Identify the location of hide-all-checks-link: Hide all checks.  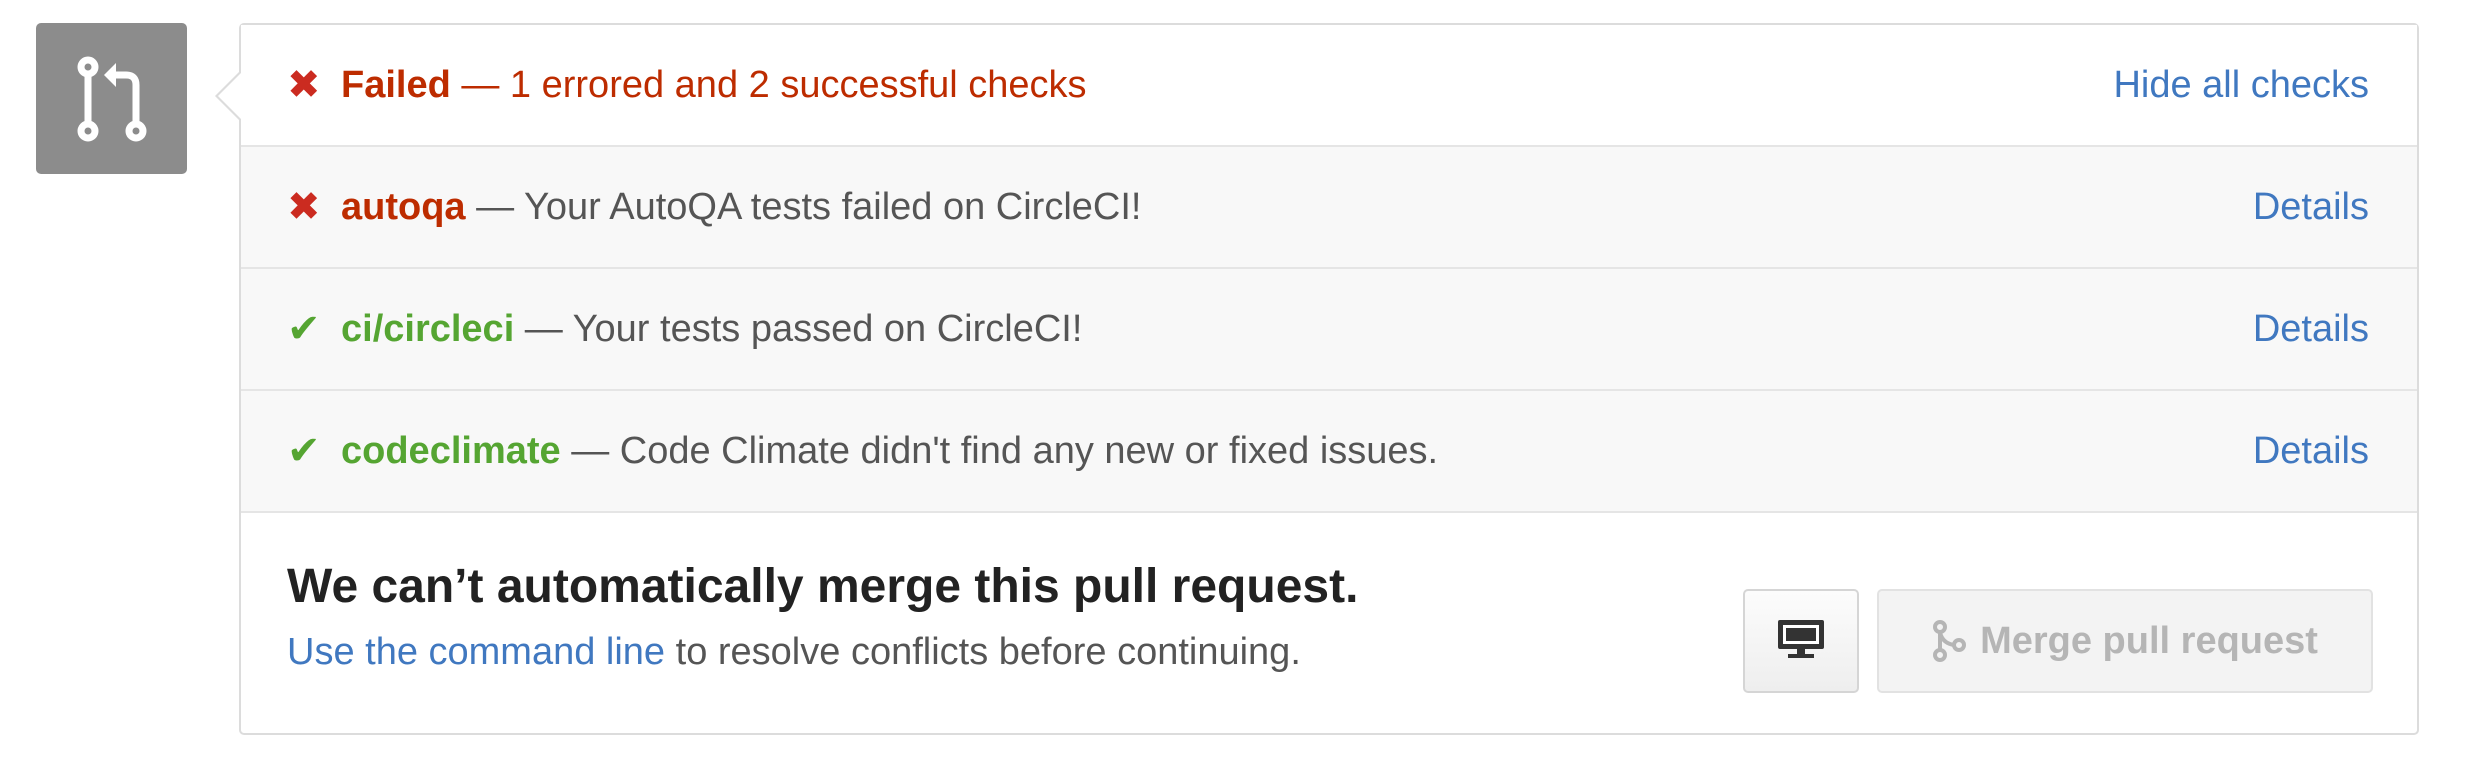
(2241, 85).